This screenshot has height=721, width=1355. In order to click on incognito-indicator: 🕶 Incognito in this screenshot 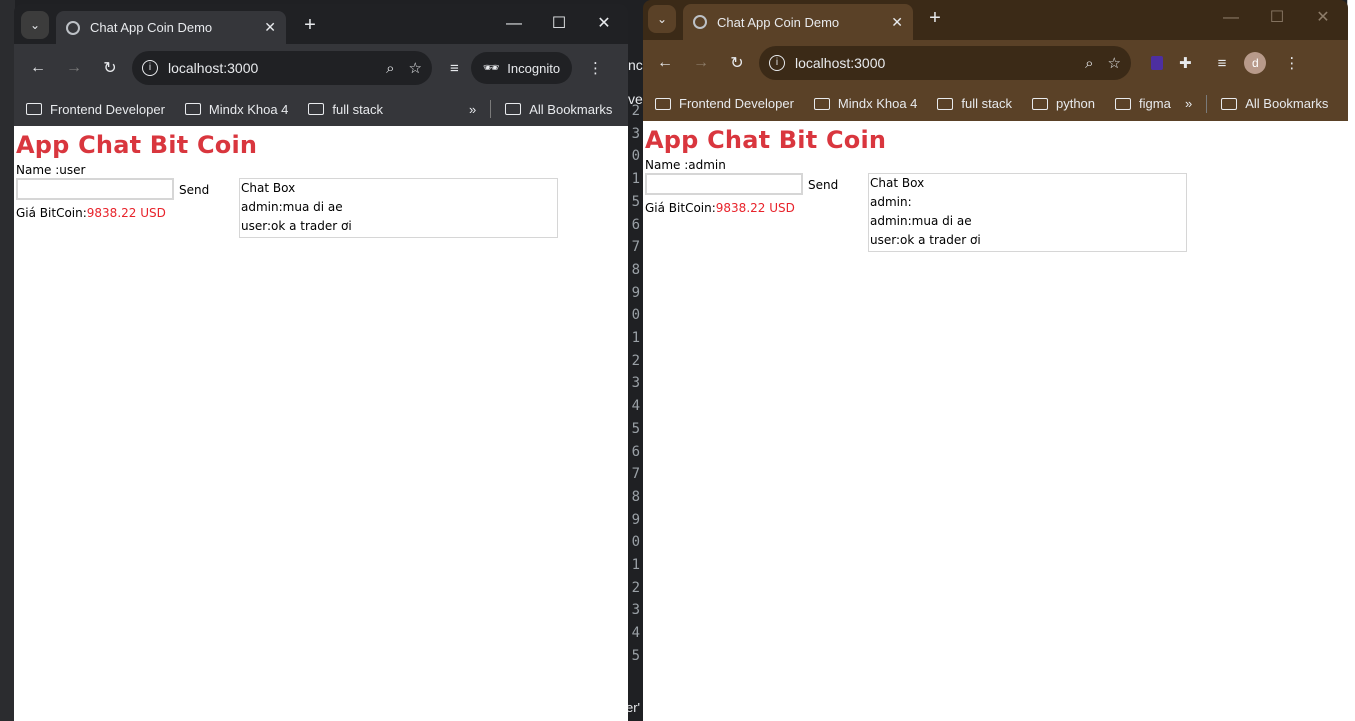, I will do `click(521, 68)`.